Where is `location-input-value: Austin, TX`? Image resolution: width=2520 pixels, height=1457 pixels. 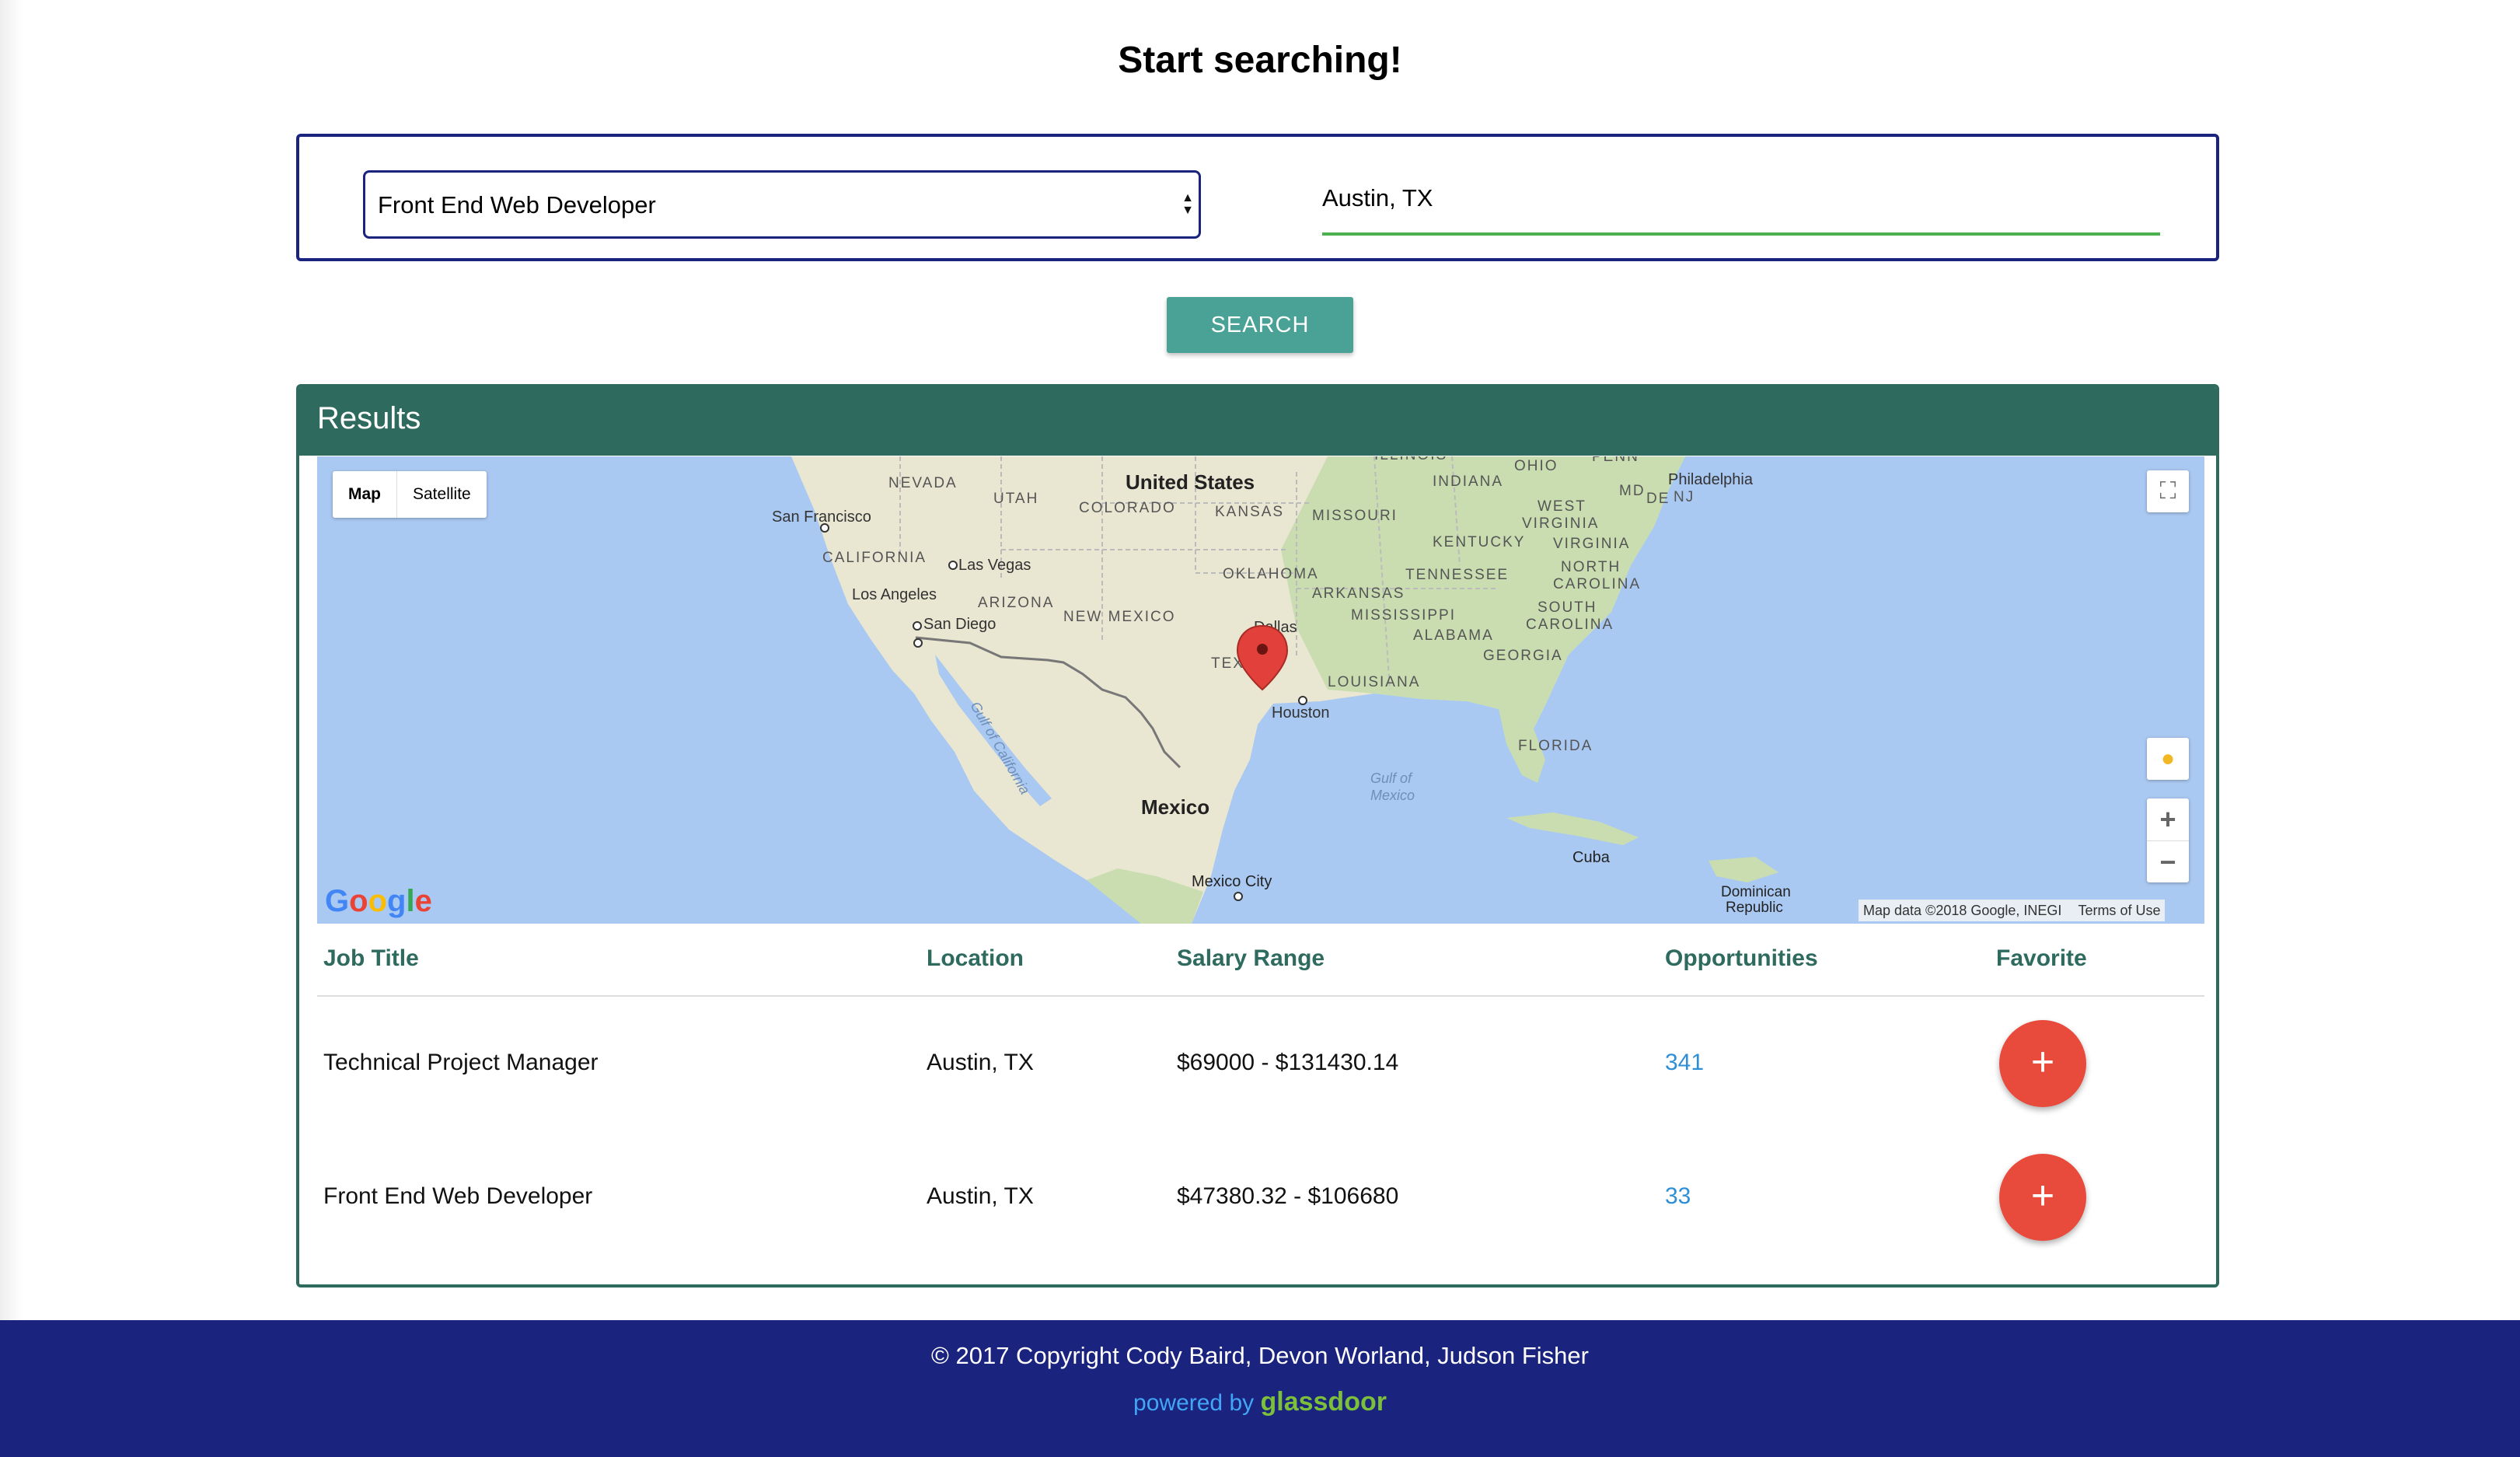
location-input-value: Austin, TX is located at coordinates (1377, 197).